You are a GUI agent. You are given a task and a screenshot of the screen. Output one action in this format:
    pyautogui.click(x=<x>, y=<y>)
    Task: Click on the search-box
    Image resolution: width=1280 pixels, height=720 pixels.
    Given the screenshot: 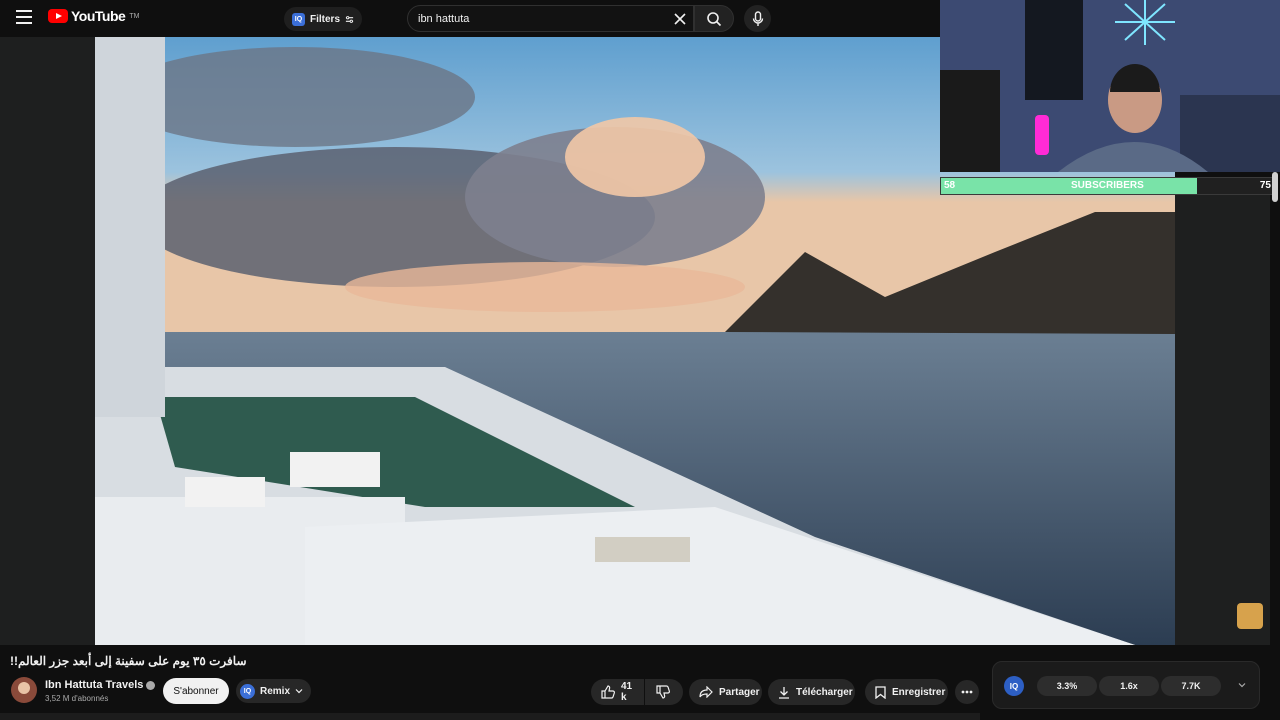 What is the action you would take?
    pyautogui.click(x=550, y=18)
    